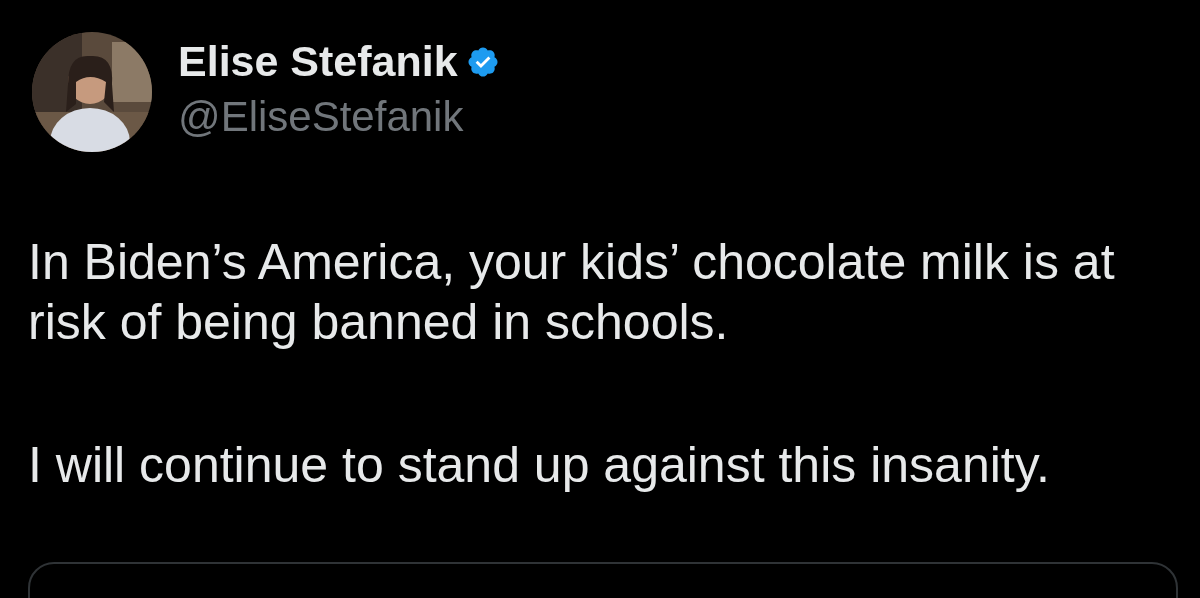 This screenshot has width=1200, height=598. What do you see at coordinates (539, 465) in the screenshot?
I see `post-text: I will continue to stand up against this insanity.` at bounding box center [539, 465].